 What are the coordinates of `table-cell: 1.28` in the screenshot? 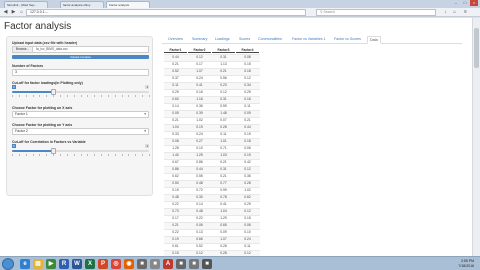 It's located at (175, 148).